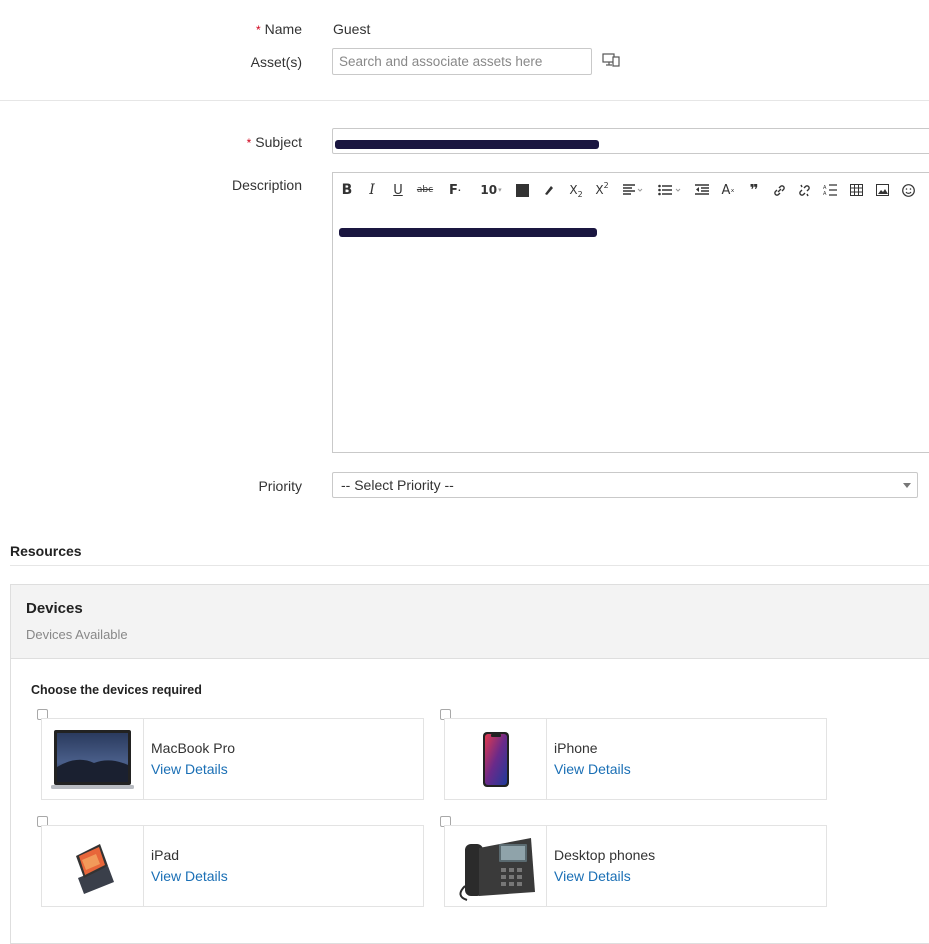 Image resolution: width=929 pixels, height=944 pixels. Describe the element at coordinates (398, 190) in the screenshot. I see `underline-icon: U` at that location.